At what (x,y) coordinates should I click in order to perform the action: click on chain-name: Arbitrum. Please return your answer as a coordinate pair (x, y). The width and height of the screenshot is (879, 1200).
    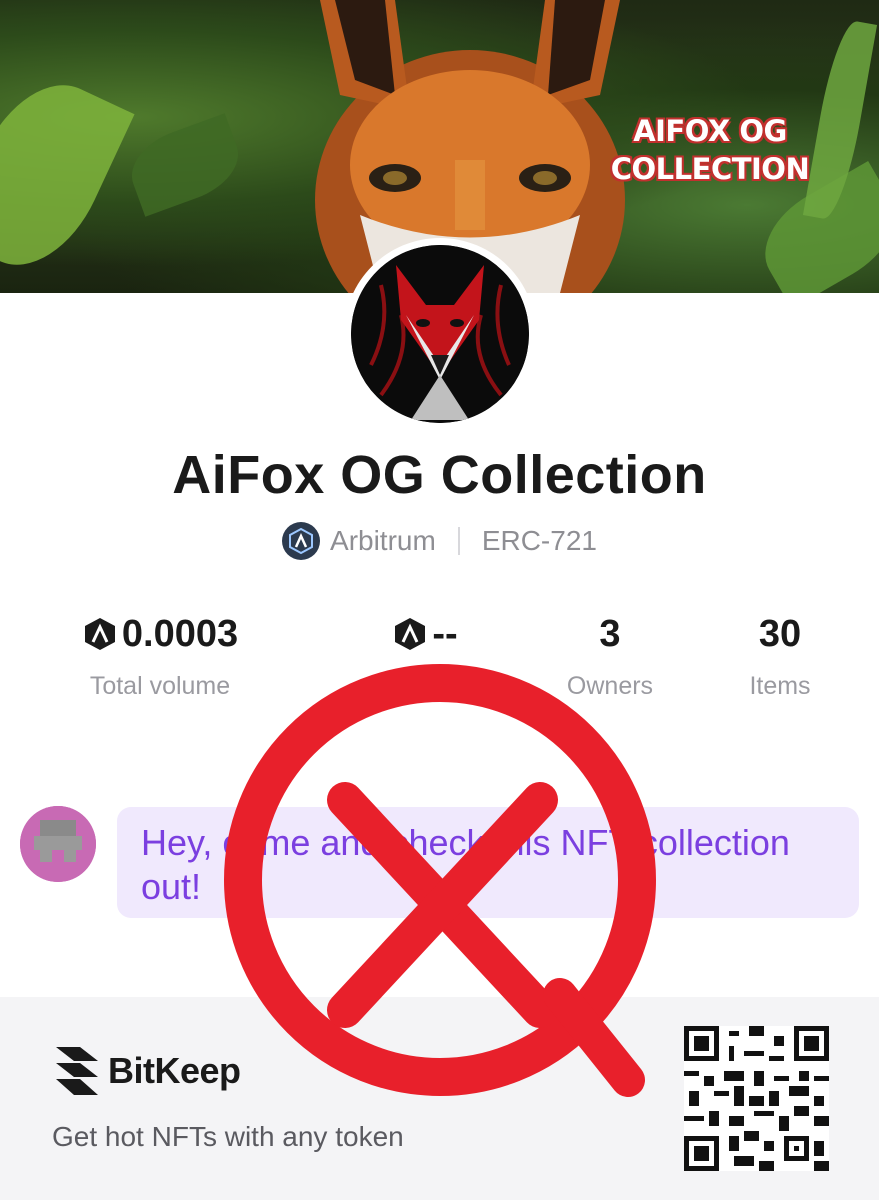
    Looking at the image, I should click on (383, 540).